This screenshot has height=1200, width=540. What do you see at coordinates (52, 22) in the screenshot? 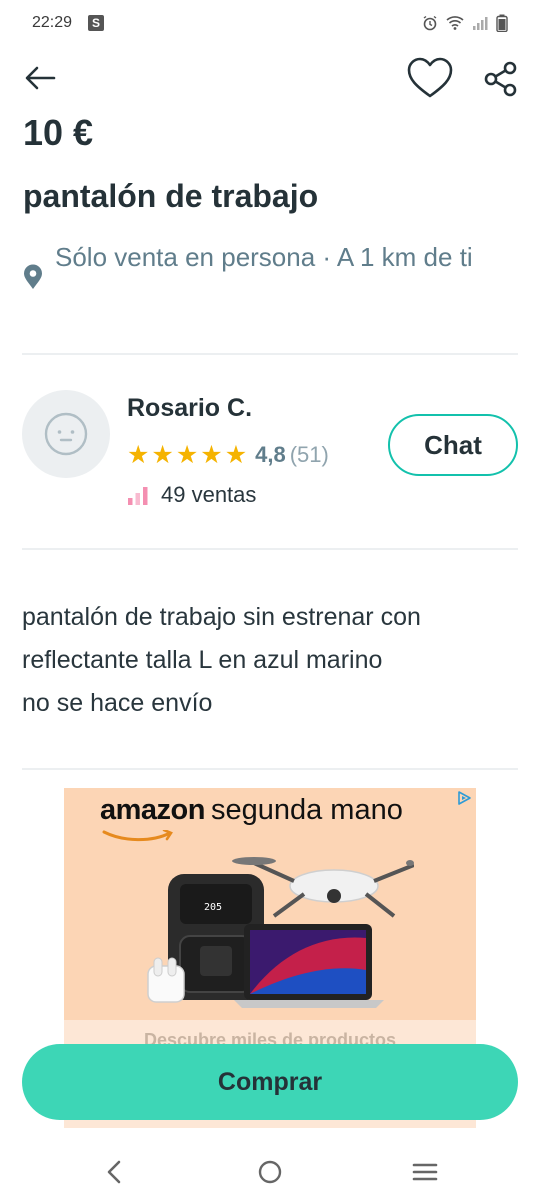
I see `status-time: 22:29` at bounding box center [52, 22].